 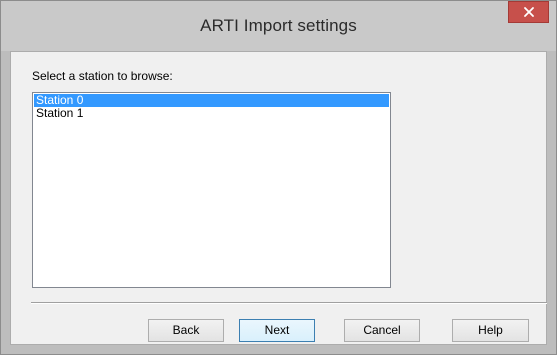 What do you see at coordinates (186, 330) in the screenshot?
I see `back-button: Back` at bounding box center [186, 330].